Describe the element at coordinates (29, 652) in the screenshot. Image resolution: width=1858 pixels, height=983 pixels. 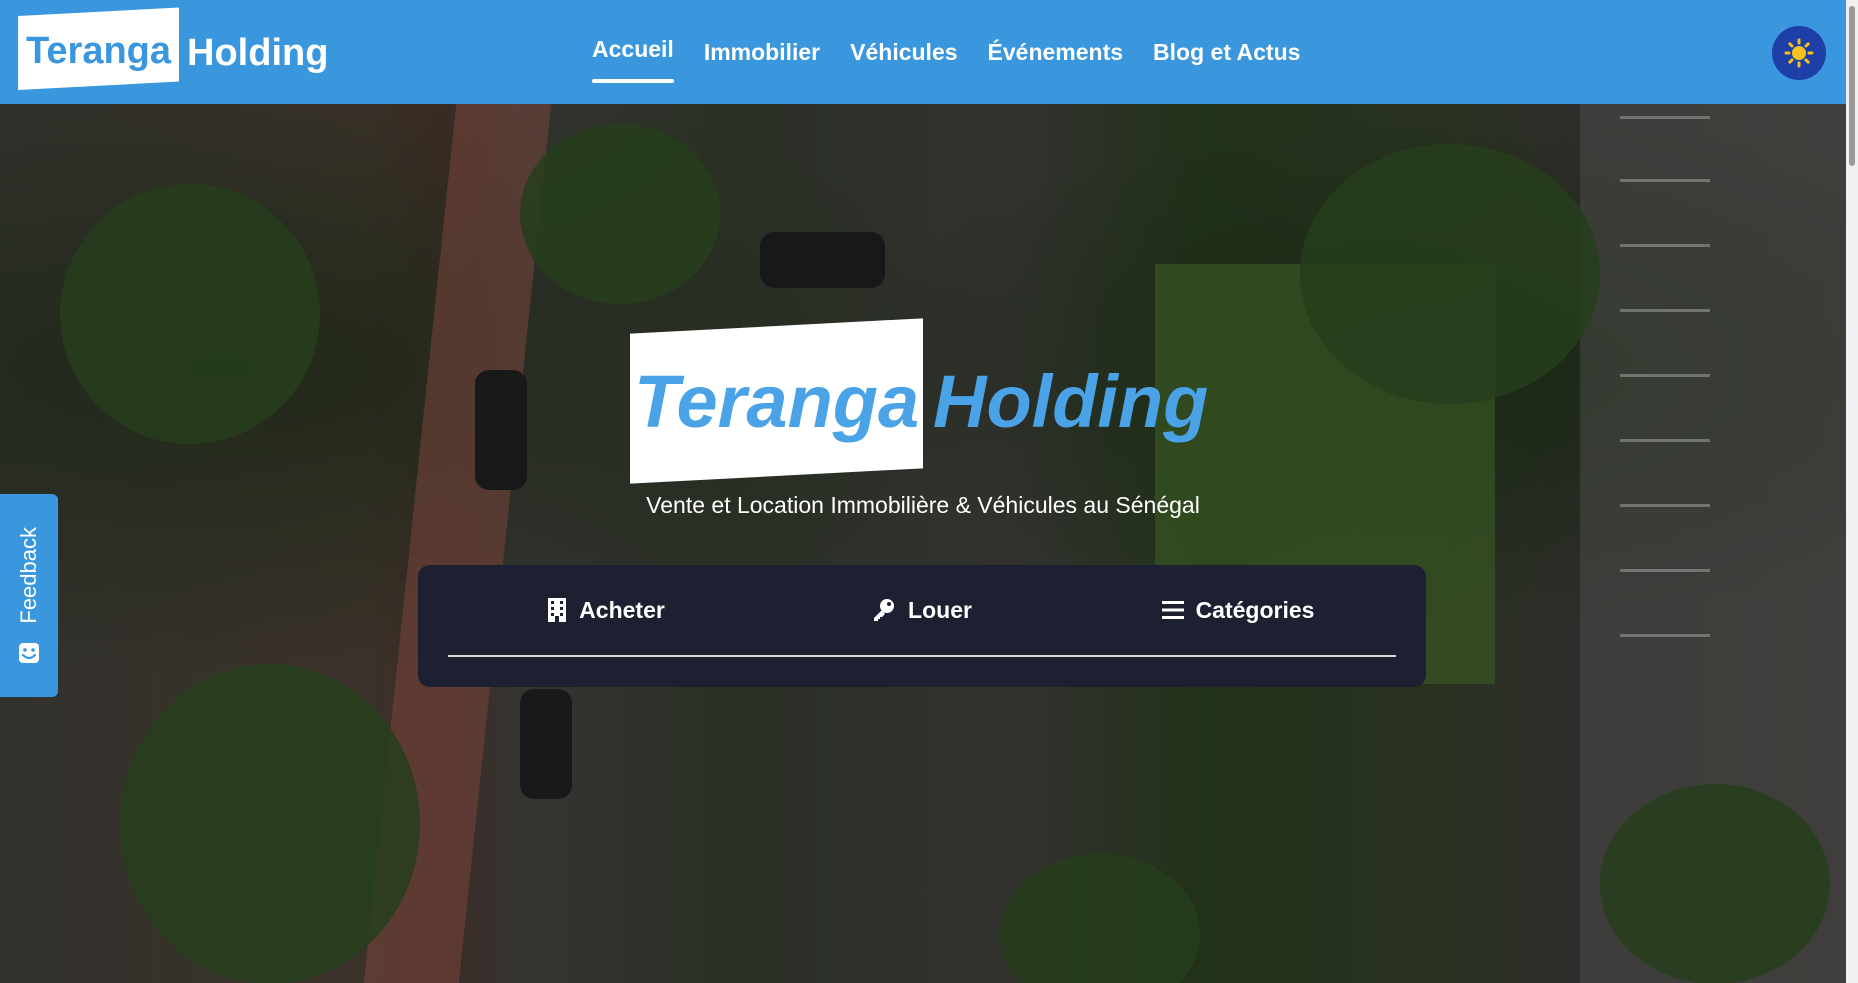
I see `smile-icon` at that location.